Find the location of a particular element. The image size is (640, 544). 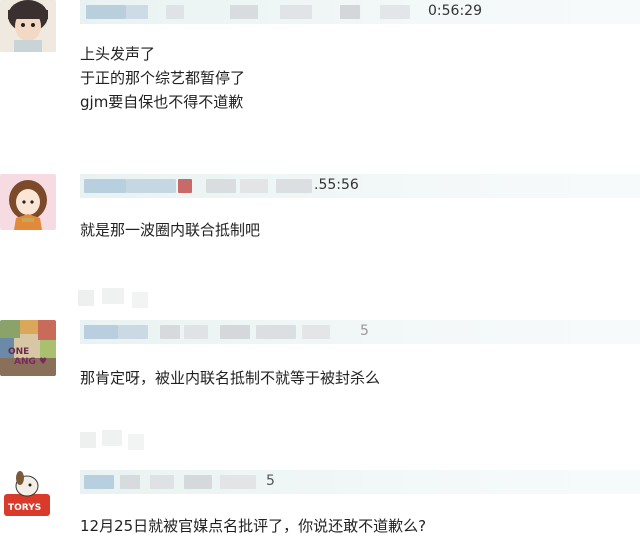

comment-text: 那肯定呀，被业内联名抵制不就等于被封杀么 is located at coordinates (230, 378).